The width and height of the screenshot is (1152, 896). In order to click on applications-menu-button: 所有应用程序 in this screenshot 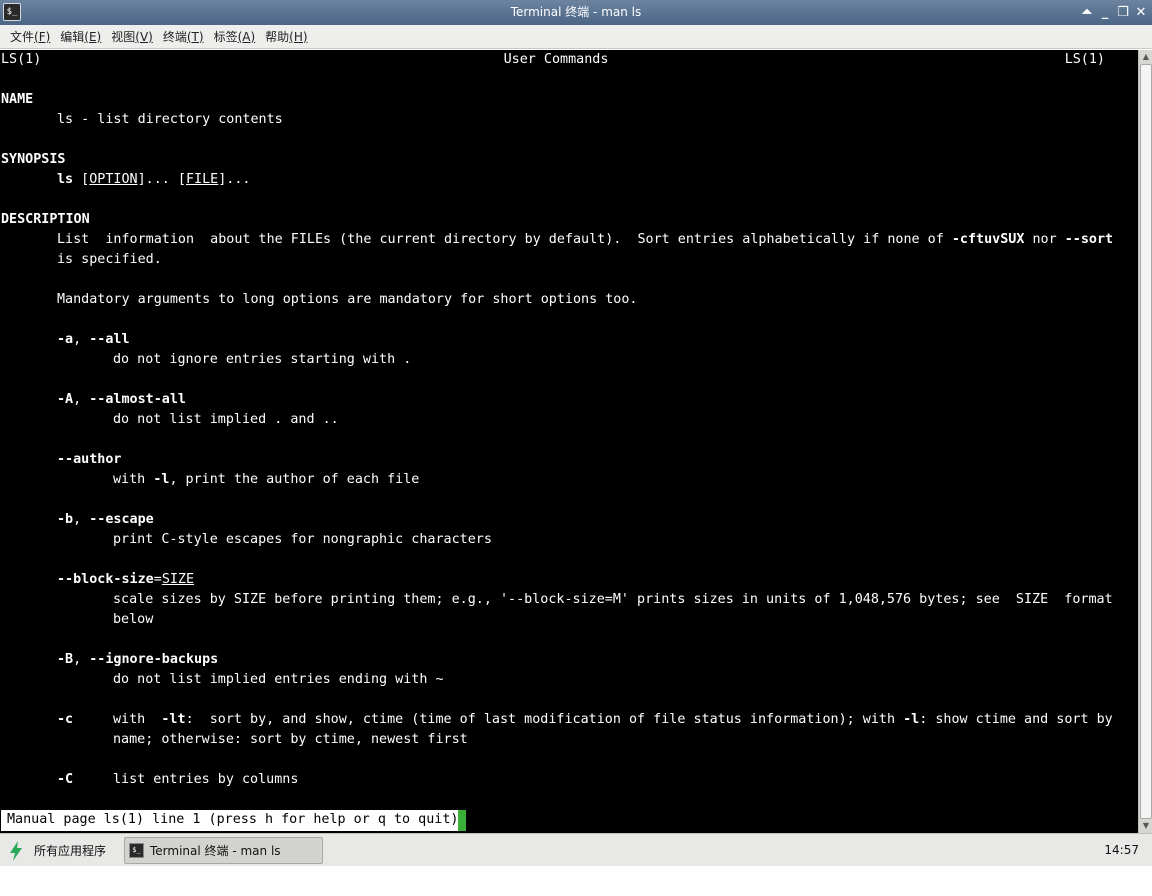, I will do `click(56, 850)`.